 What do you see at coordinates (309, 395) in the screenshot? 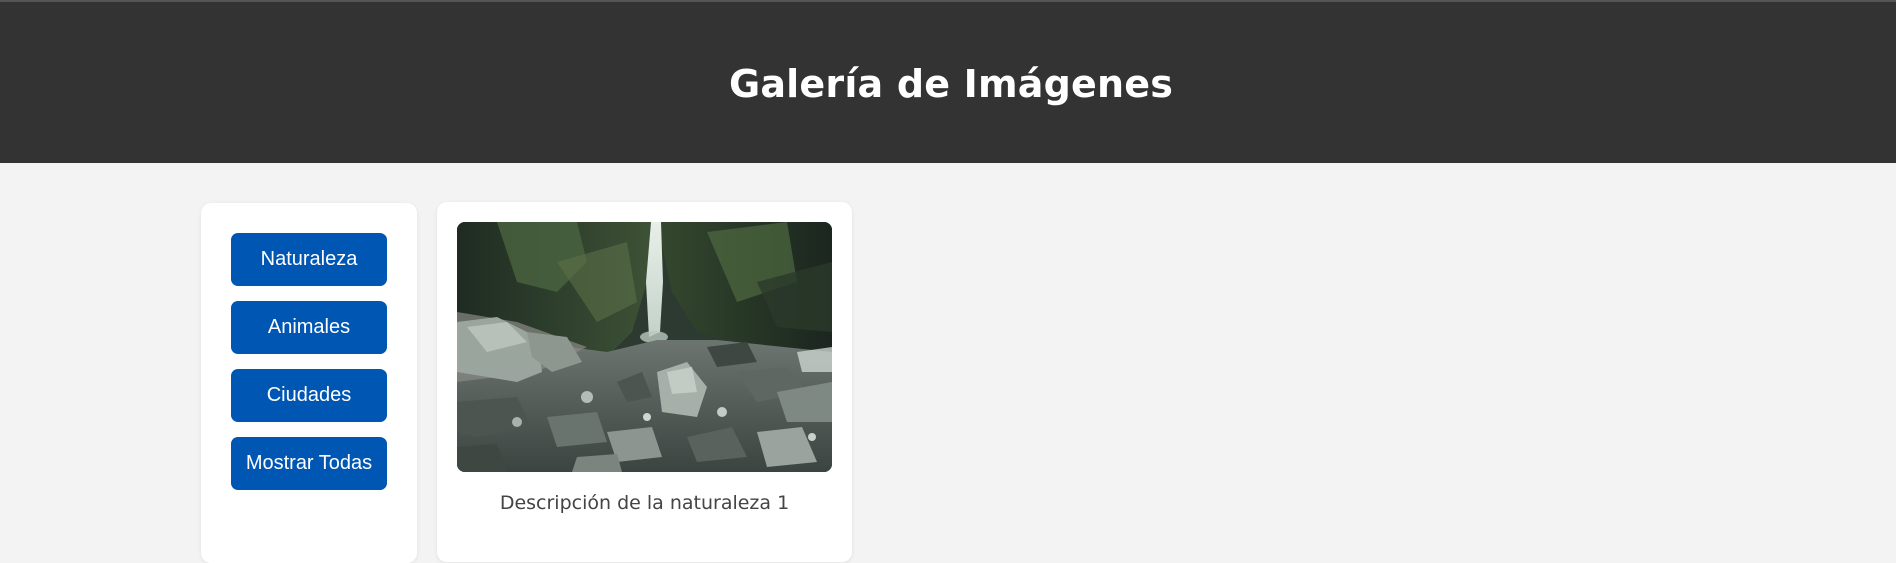
I see `filter-button-ciudades: Ciudades` at bounding box center [309, 395].